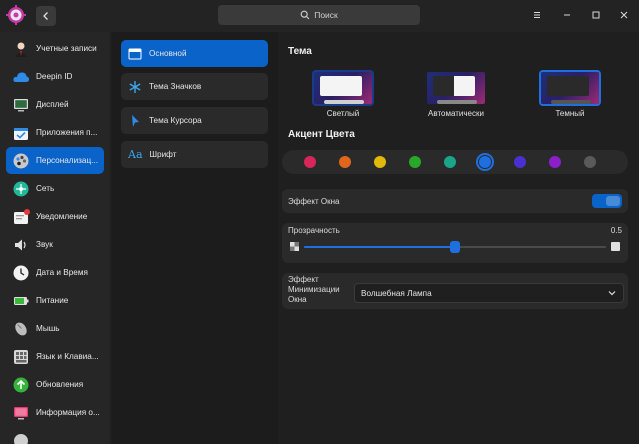 The image size is (639, 444). I want to click on sidebar-item-display: Дисплей, so click(55, 104).